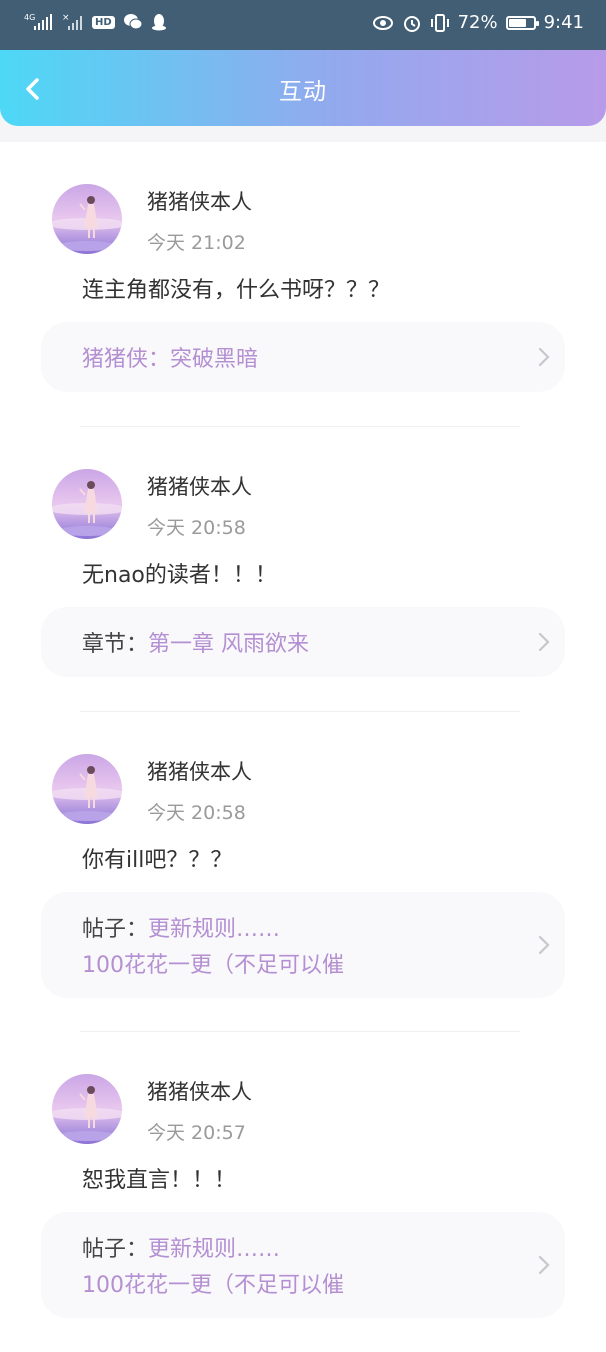 The width and height of the screenshot is (606, 1352). I want to click on header: 4G × HD 72% 9:41 互动, so click(303, 63).